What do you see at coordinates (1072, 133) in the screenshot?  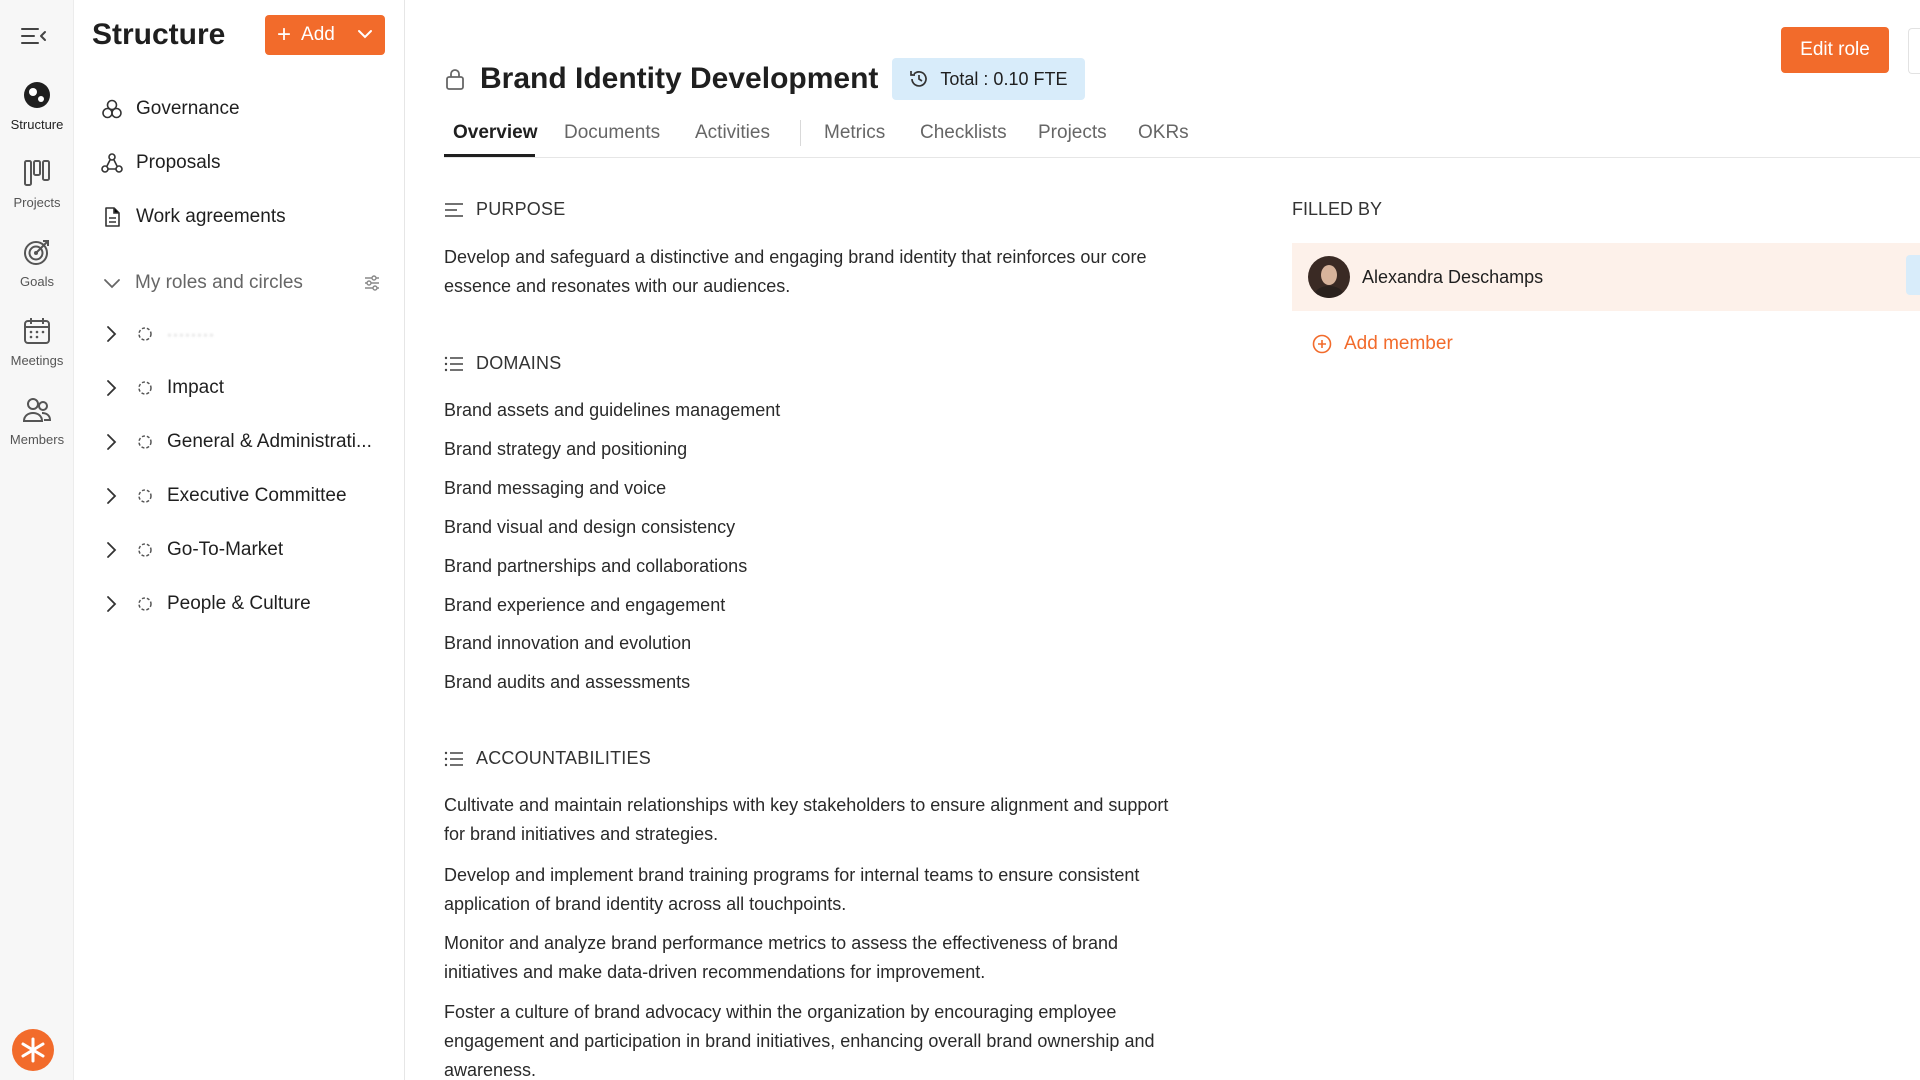 I see `tab-projects: Projects` at bounding box center [1072, 133].